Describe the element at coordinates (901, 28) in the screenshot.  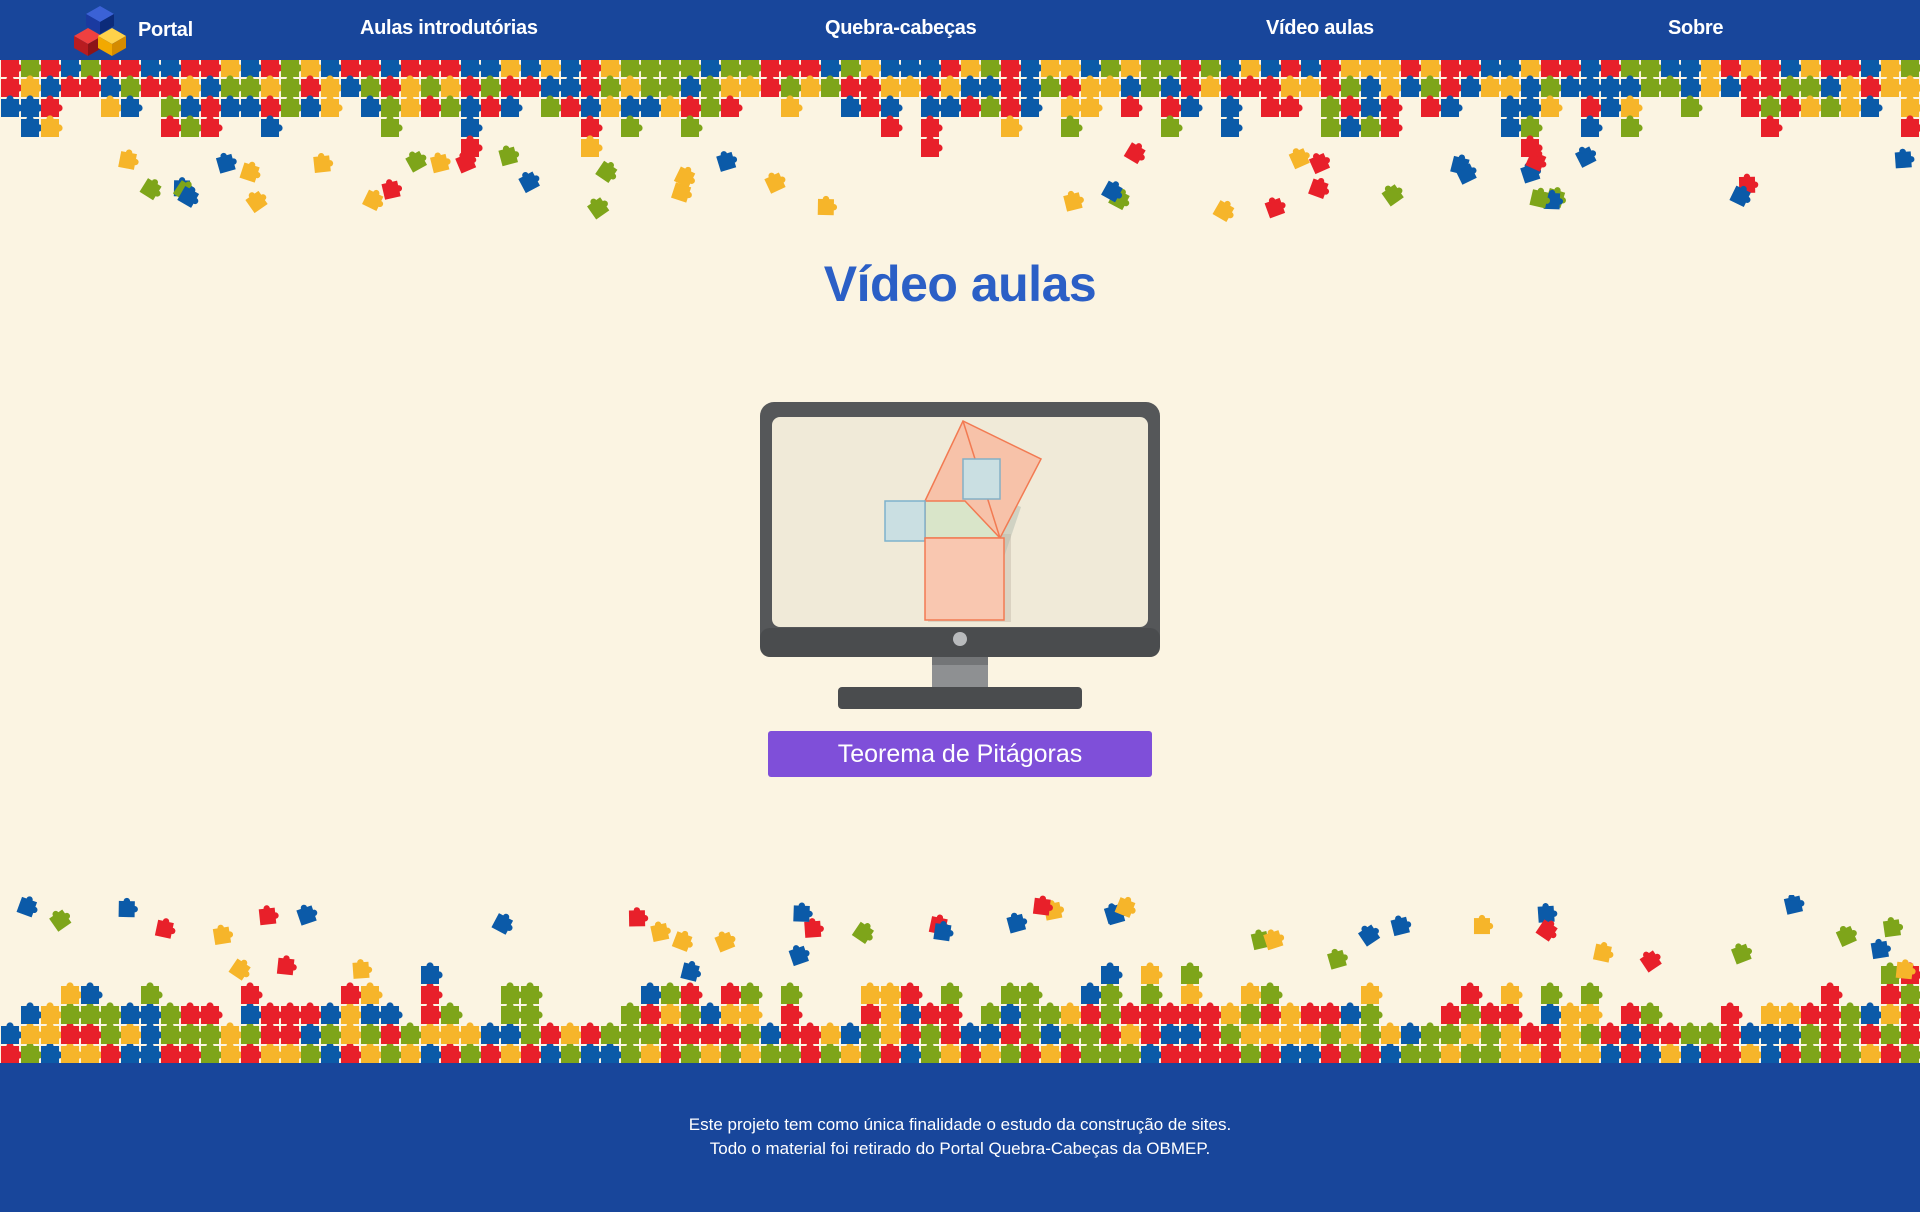
I see `nav-link-quebra-cabecas: Quebra-cabeças` at that location.